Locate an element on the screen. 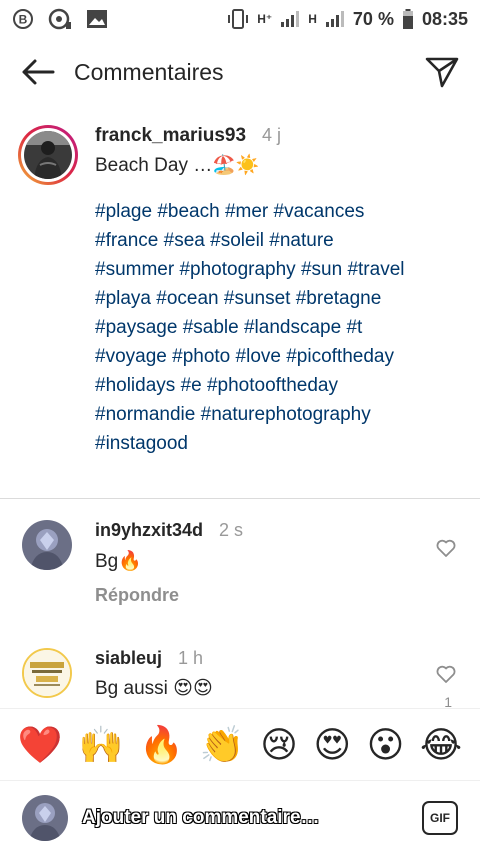 The image size is (480, 854). hashtag-link: #travel is located at coordinates (375, 269).